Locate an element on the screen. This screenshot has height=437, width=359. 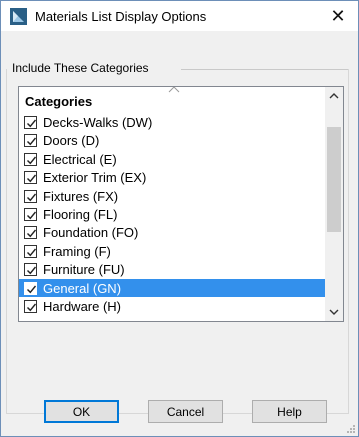
group-label: Include These Categories is located at coordinates (82, 68).